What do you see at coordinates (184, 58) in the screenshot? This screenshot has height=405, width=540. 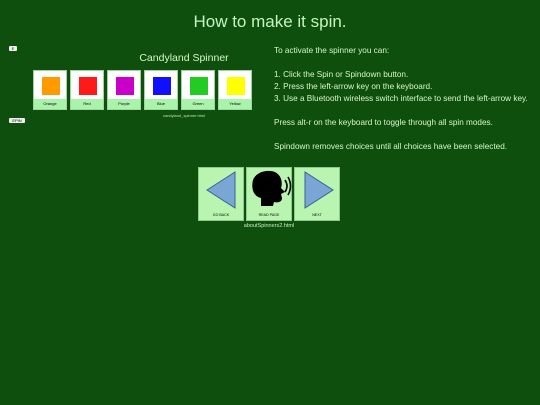 I see `spinner-title: Candyland Spinner` at bounding box center [184, 58].